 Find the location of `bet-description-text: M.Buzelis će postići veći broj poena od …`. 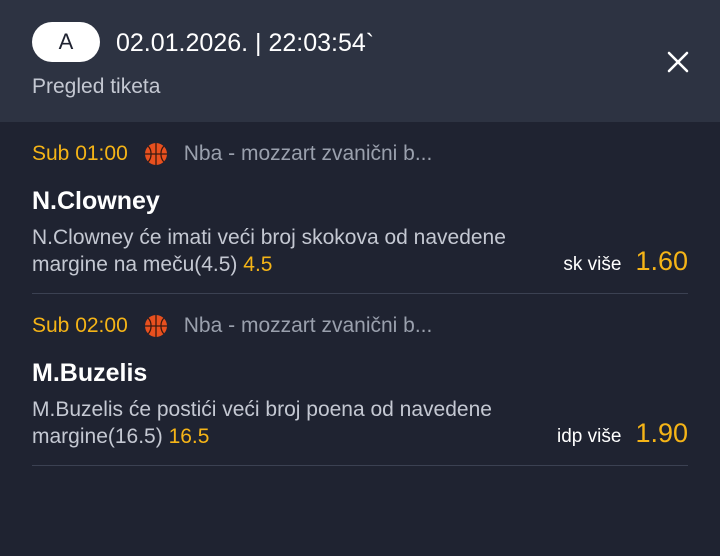

bet-description-text: M.Buzelis će postići veći broj poena od … is located at coordinates (262, 423).